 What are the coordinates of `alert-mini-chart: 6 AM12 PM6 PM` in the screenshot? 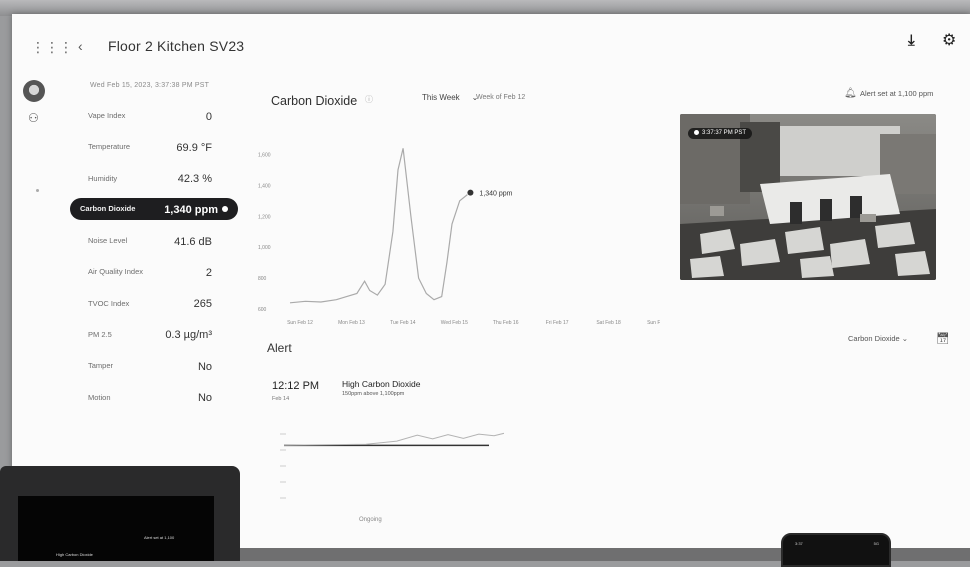 It's located at (392, 465).